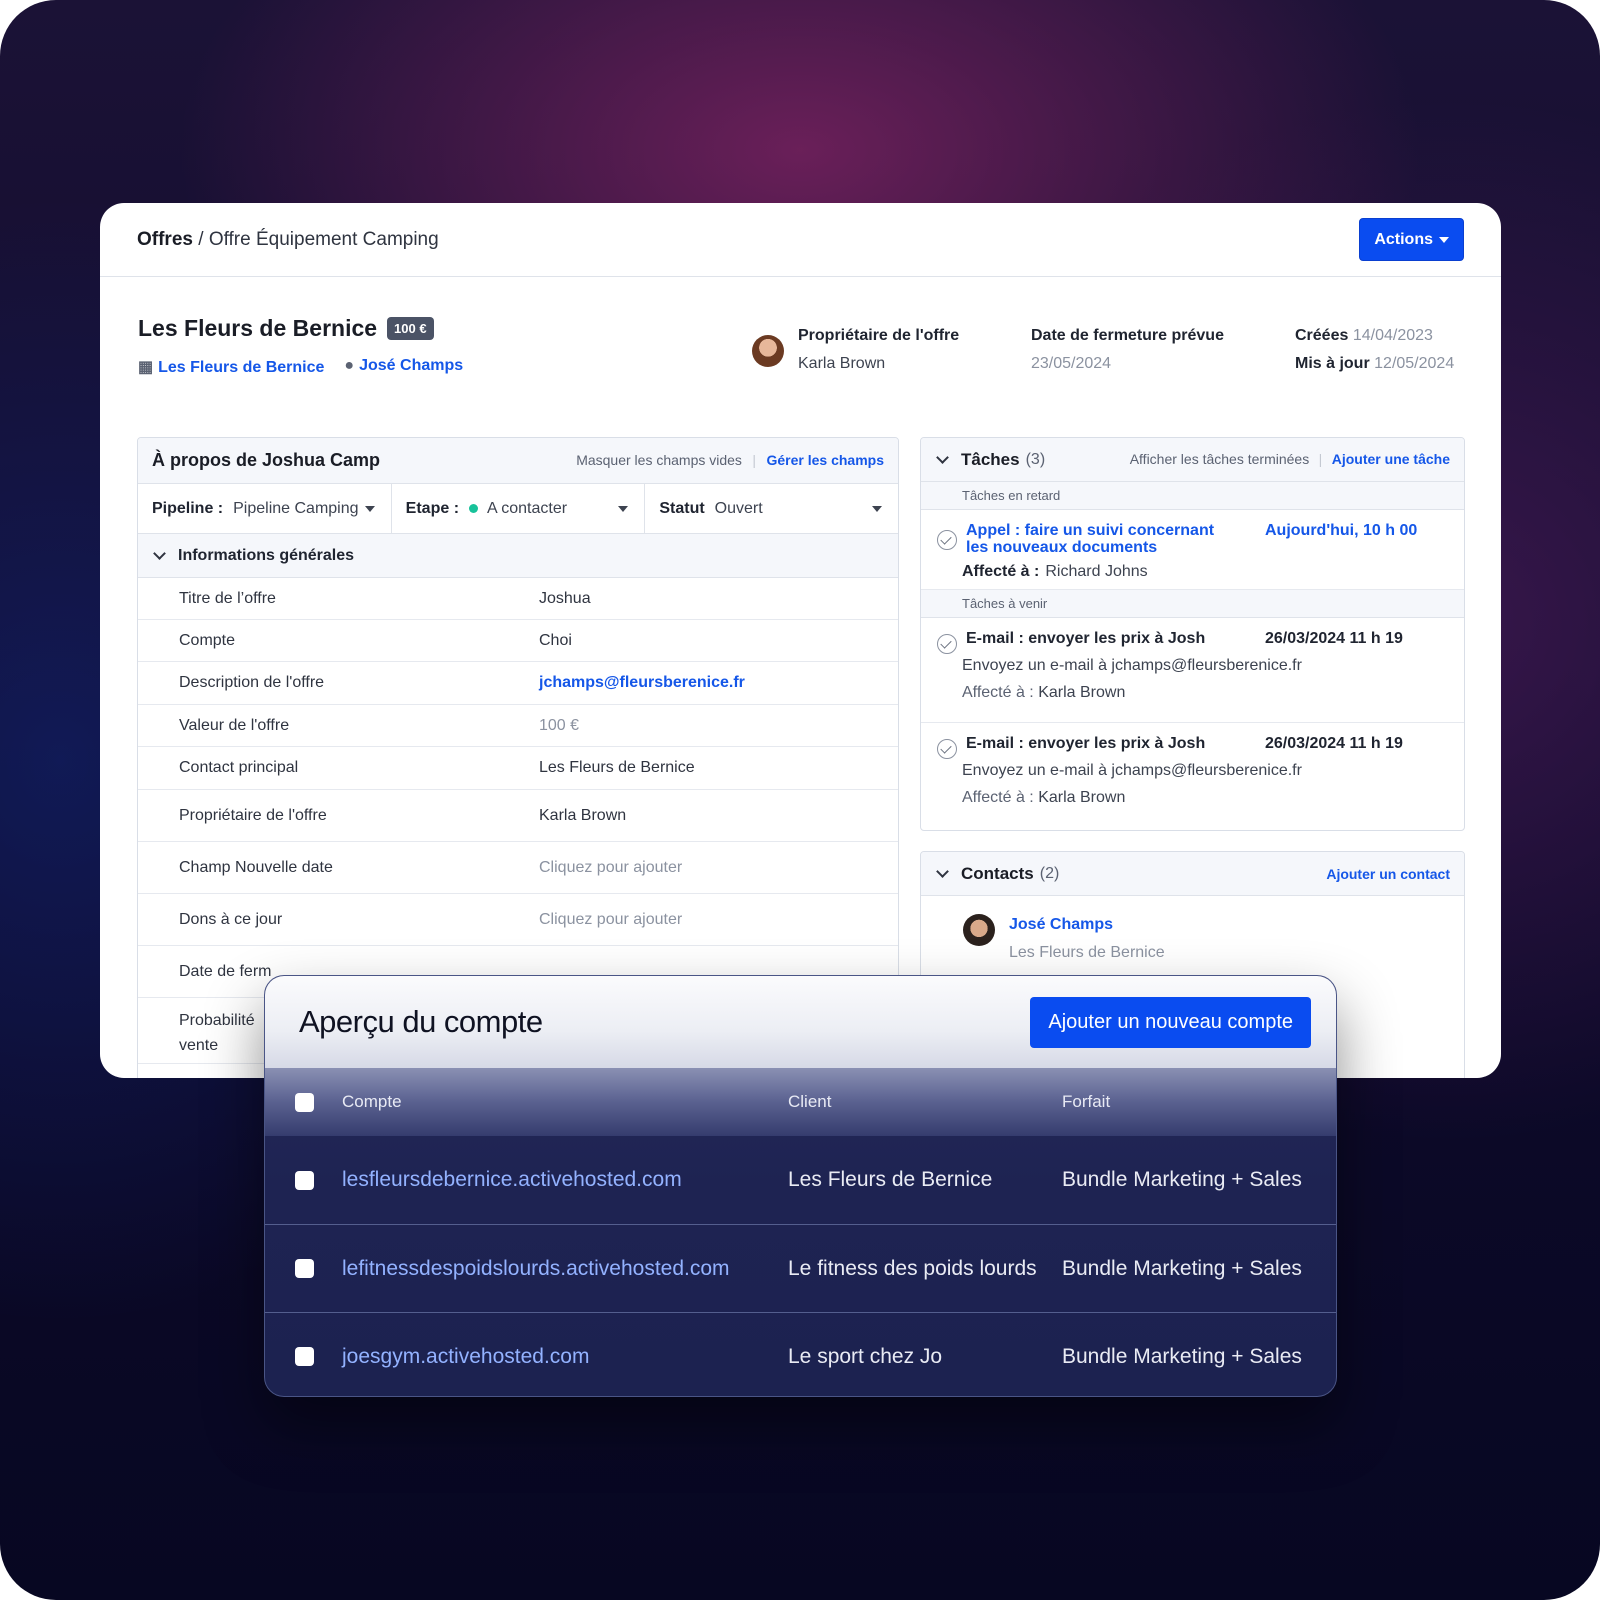 Image resolution: width=1600 pixels, height=1600 pixels. What do you see at coordinates (1322, 335) in the screenshot?
I see `created-label: Créées` at bounding box center [1322, 335].